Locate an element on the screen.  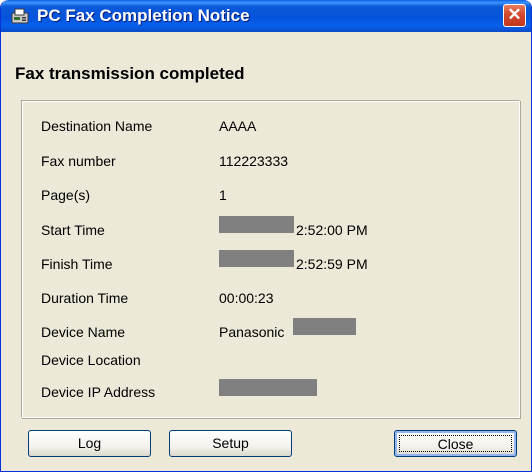
device-ip-label: Device IP Address is located at coordinates (98, 392).